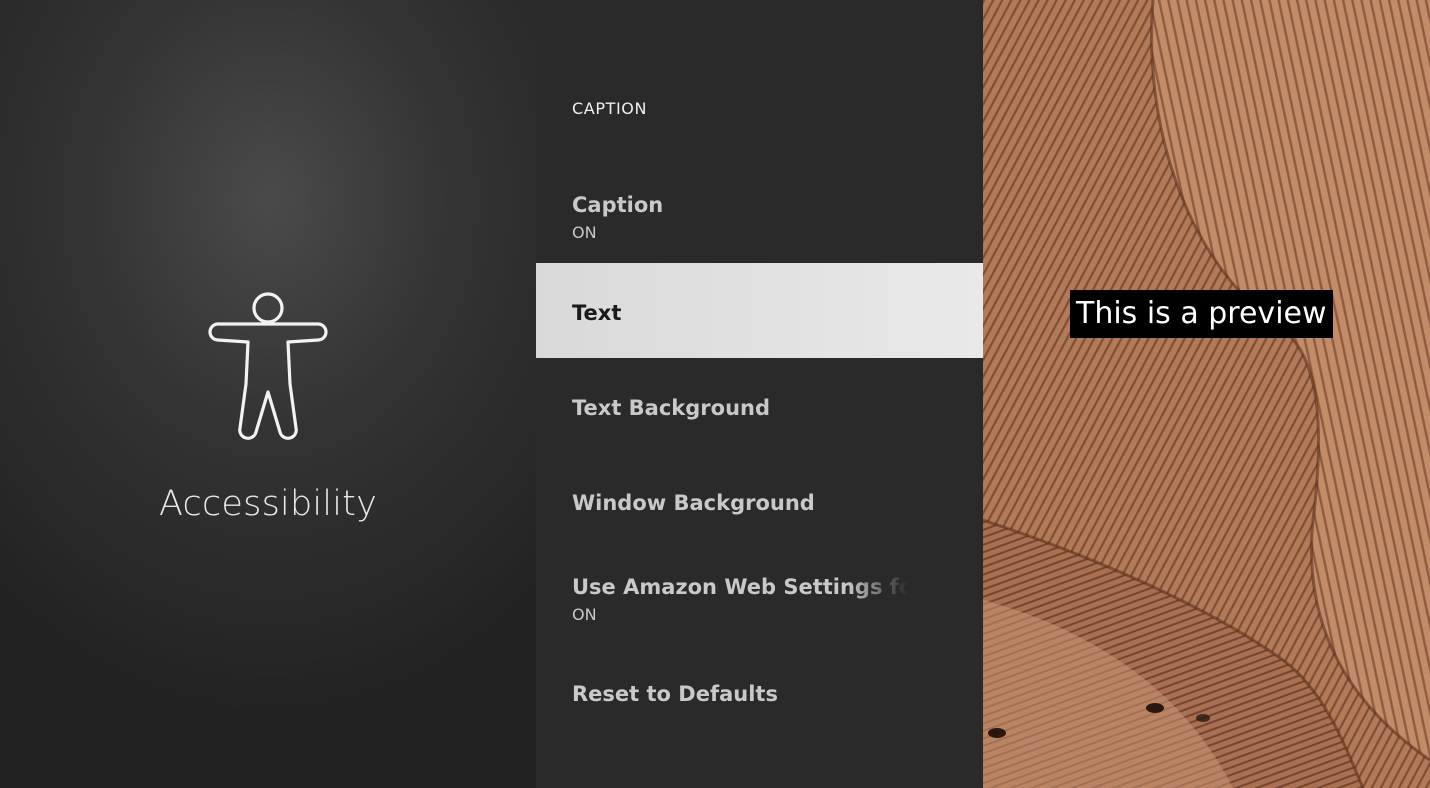  Describe the element at coordinates (675, 694) in the screenshot. I see `menu-item-label: Reset to Defaults` at that location.